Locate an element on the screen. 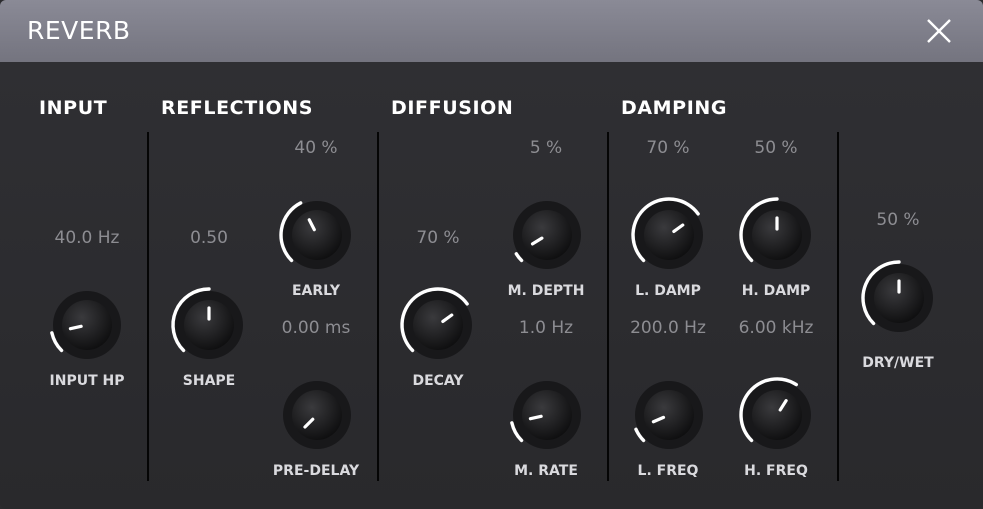  h-damp-value: 50 % is located at coordinates (776, 148).